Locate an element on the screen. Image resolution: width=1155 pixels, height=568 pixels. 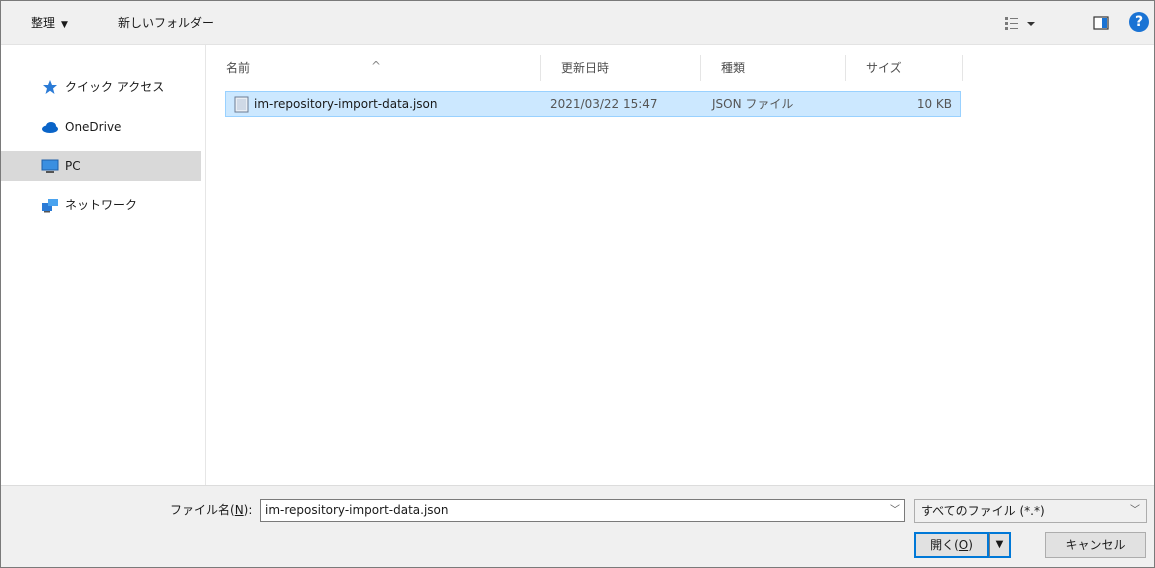
nav-item-quick-access: クイック アクセス is located at coordinates (101, 87).